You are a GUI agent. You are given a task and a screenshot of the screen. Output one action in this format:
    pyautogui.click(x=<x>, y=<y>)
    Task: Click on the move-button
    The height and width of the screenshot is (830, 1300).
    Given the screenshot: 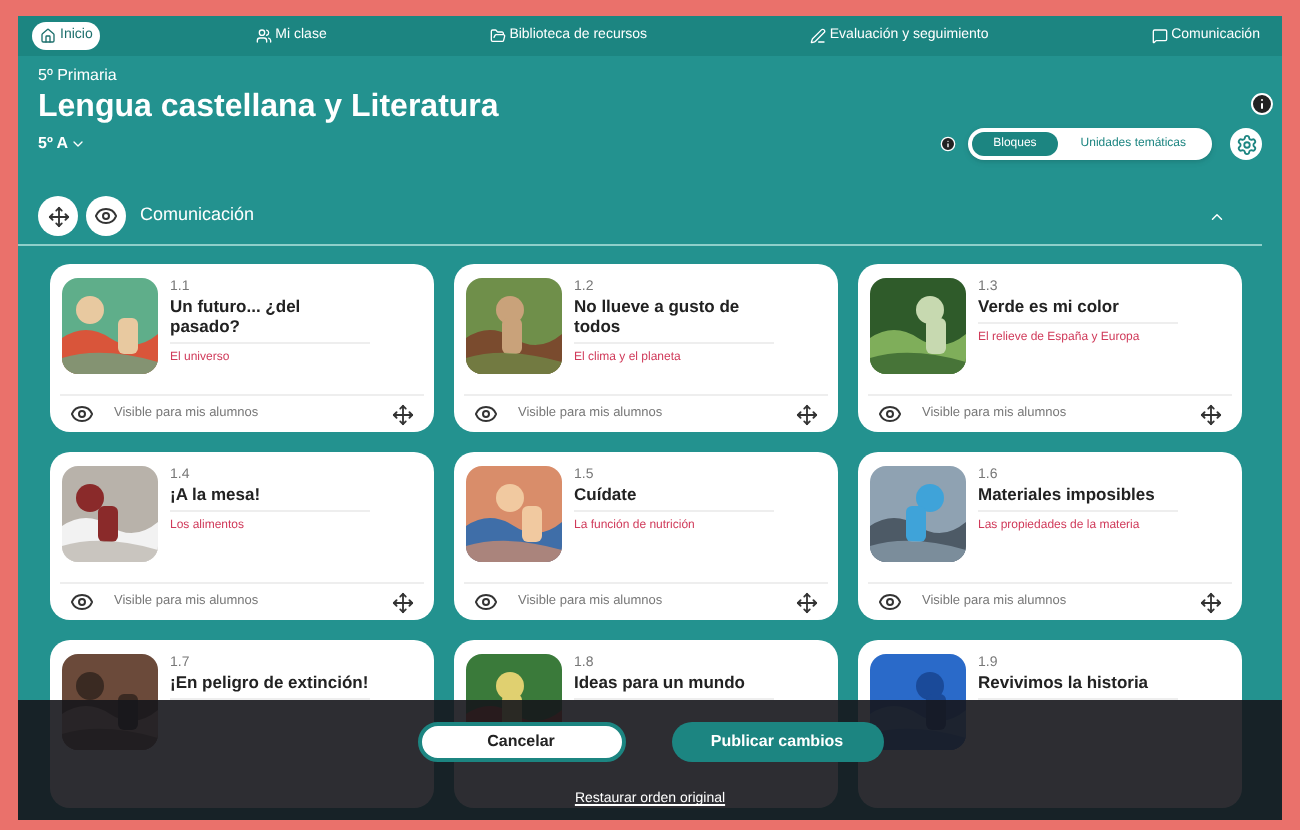 What is the action you would take?
    pyautogui.click(x=58, y=216)
    